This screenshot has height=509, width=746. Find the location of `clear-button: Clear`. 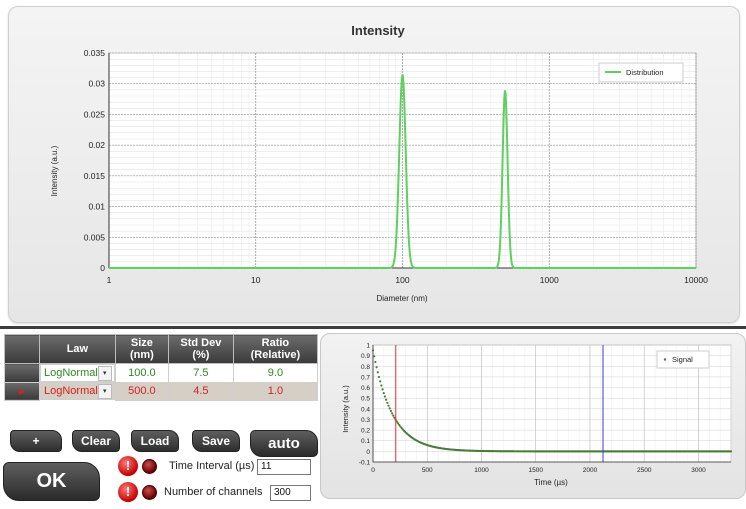

clear-button: Clear is located at coordinates (96, 441).